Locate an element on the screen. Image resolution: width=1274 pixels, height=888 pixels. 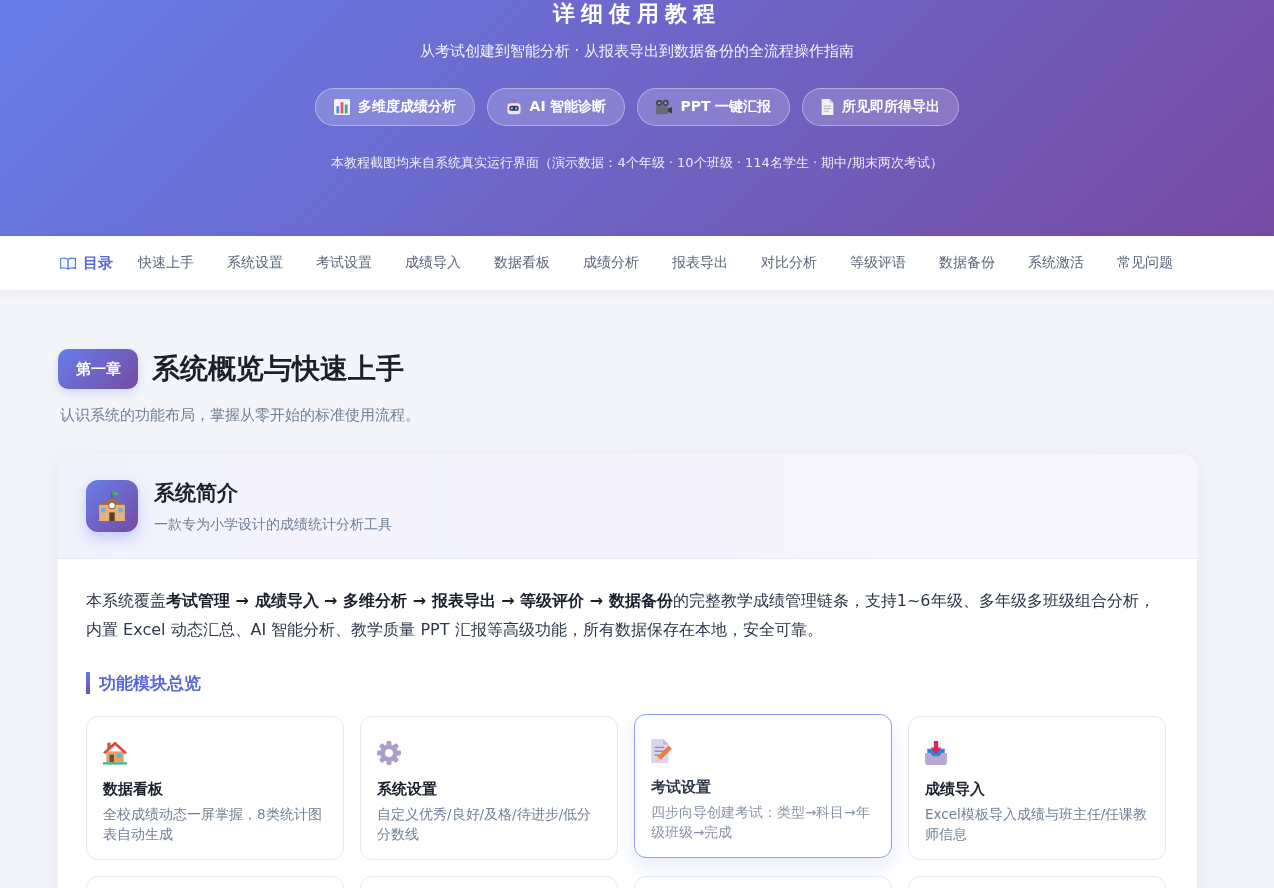
module-description: 全校成绩动态一屏掌握，8类统计图表自动生成 is located at coordinates (213, 824).